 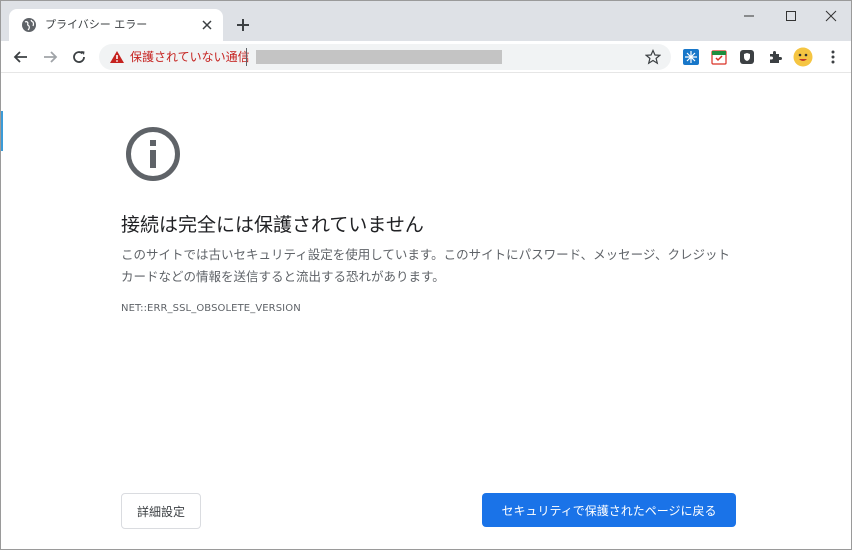 I want to click on star-icon, so click(x=653, y=57).